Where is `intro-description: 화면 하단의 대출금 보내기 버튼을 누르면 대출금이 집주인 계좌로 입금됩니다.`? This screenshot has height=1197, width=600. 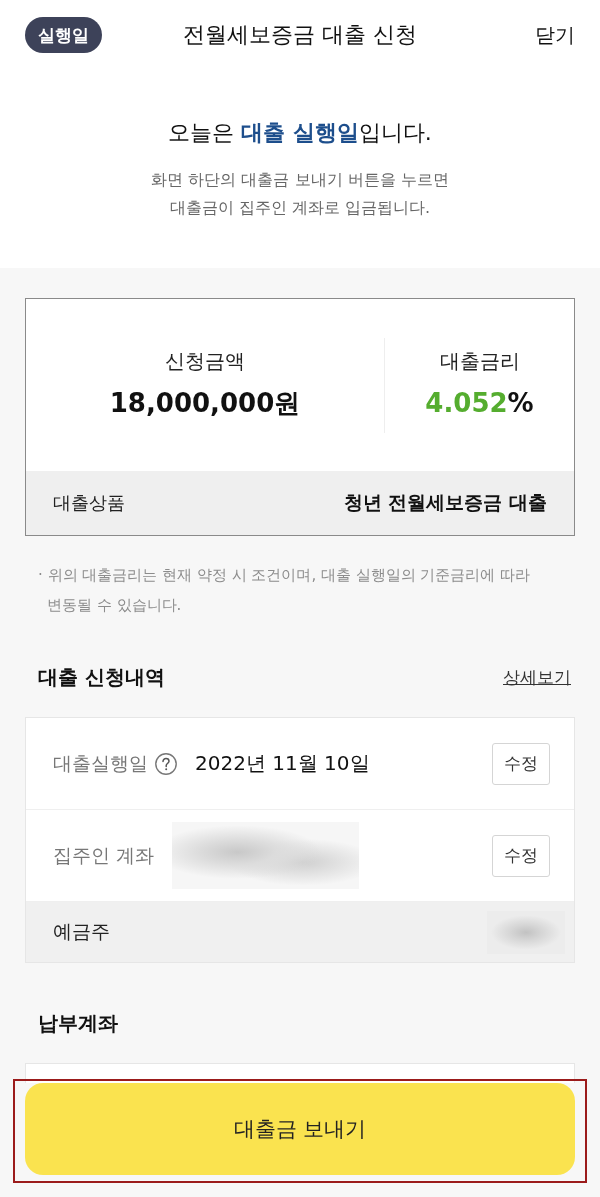 intro-description: 화면 하단의 대출금 보내기 버튼을 누르면 대출금이 집주인 계좌로 입금됩니다. is located at coordinates (300, 194).